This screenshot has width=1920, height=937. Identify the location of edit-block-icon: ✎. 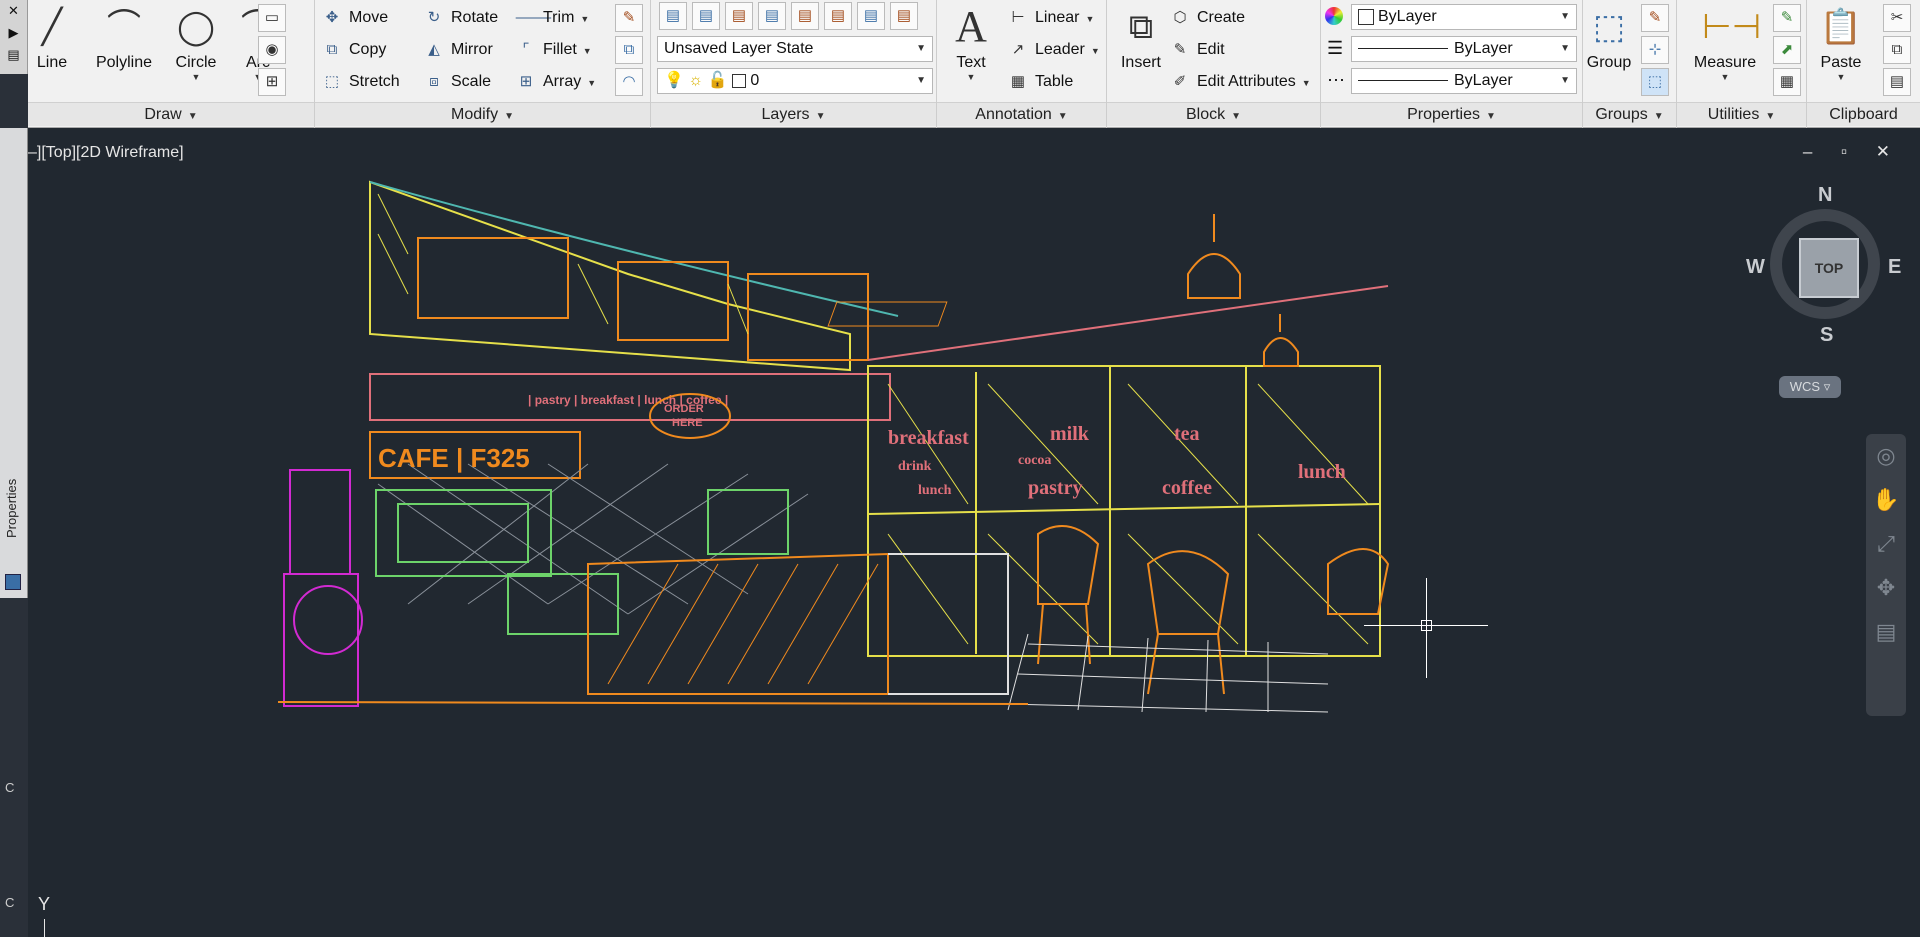
(1180, 49).